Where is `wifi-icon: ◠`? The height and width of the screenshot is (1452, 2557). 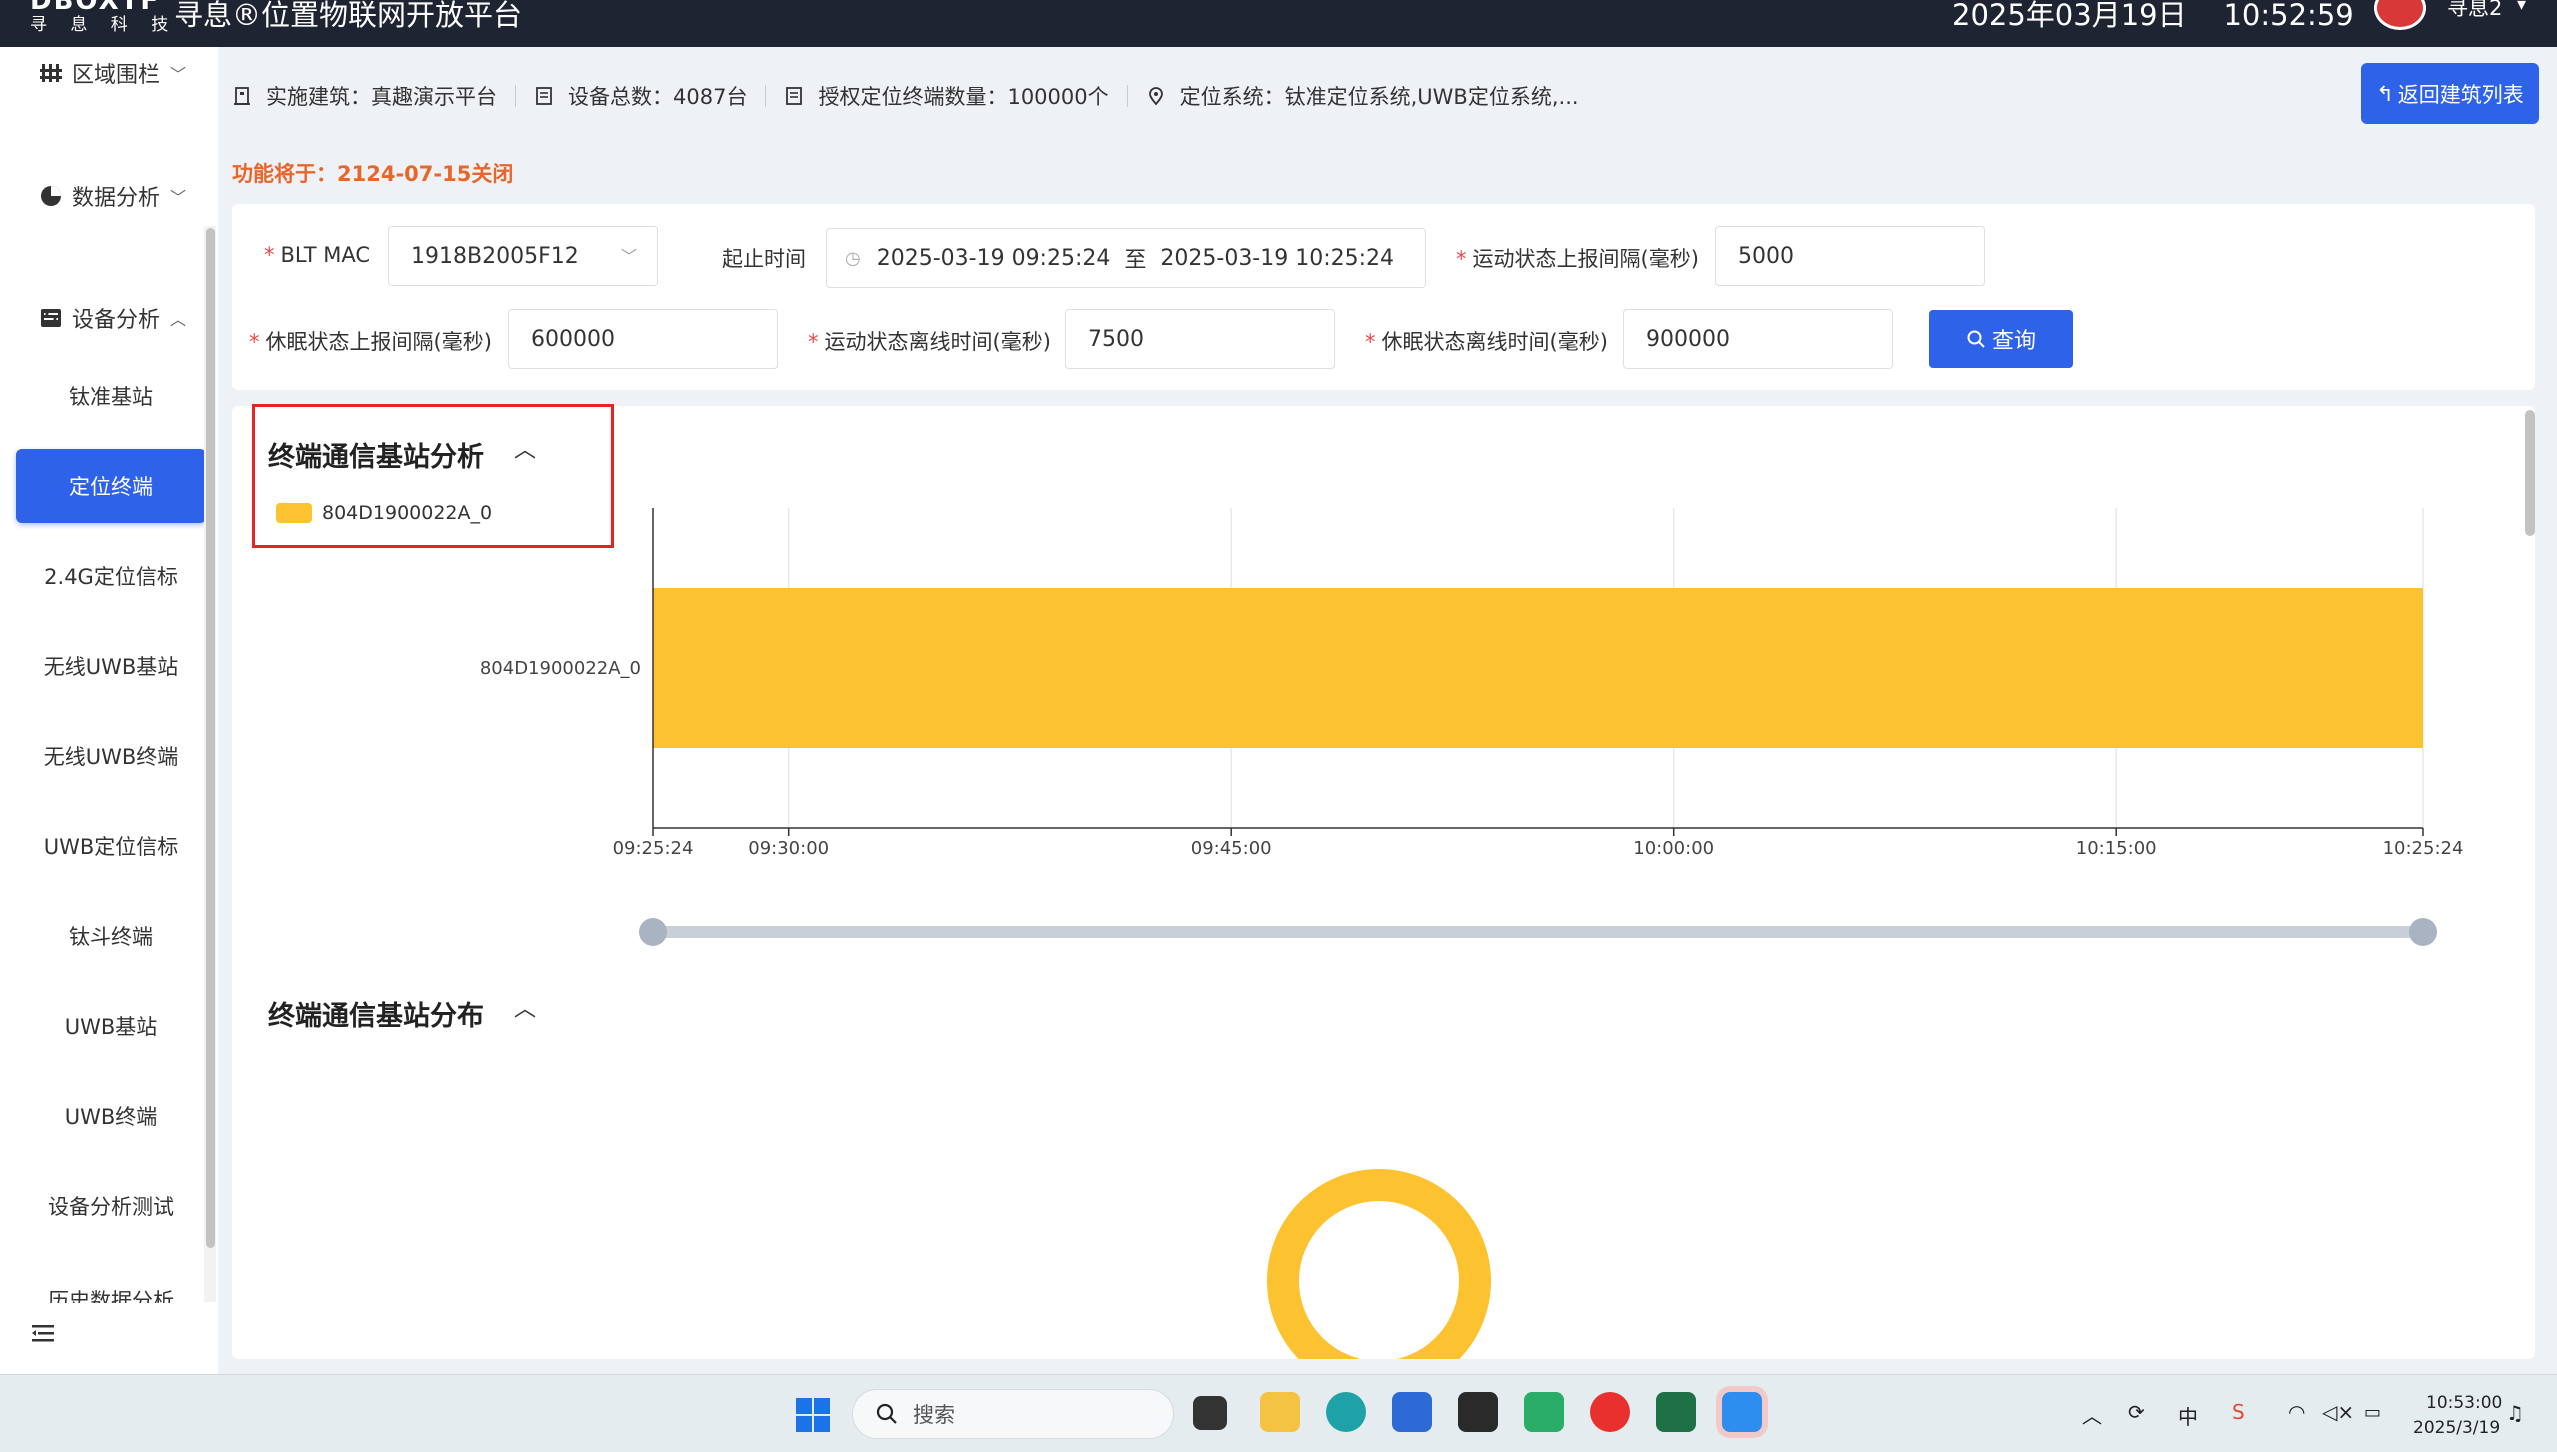 wifi-icon: ◠ is located at coordinates (2296, 1412).